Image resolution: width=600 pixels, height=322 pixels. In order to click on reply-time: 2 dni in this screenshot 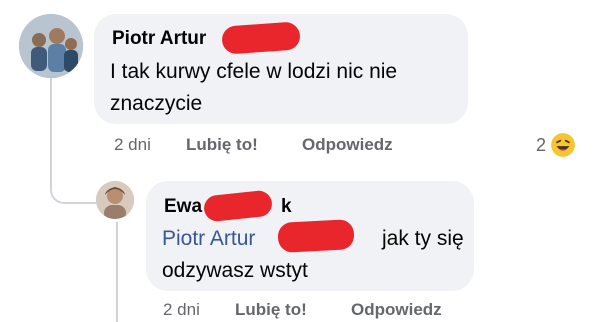, I will do `click(181, 310)`.